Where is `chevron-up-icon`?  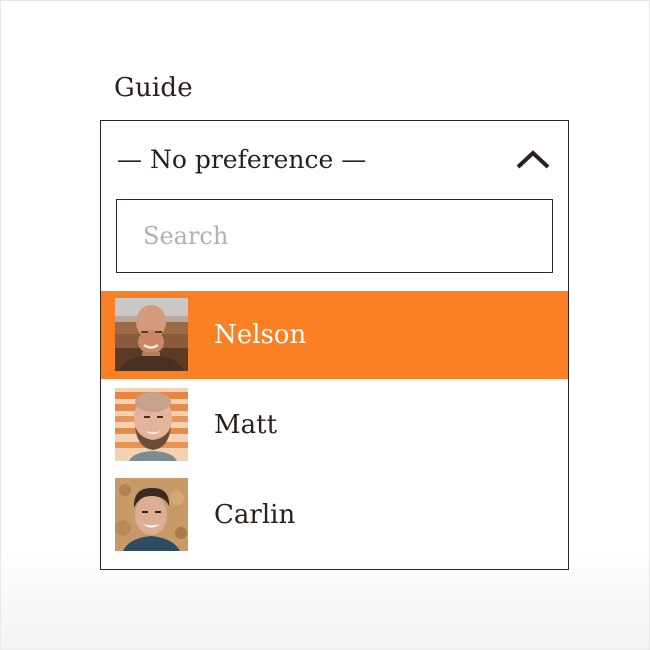
chevron-up-icon is located at coordinates (533, 159).